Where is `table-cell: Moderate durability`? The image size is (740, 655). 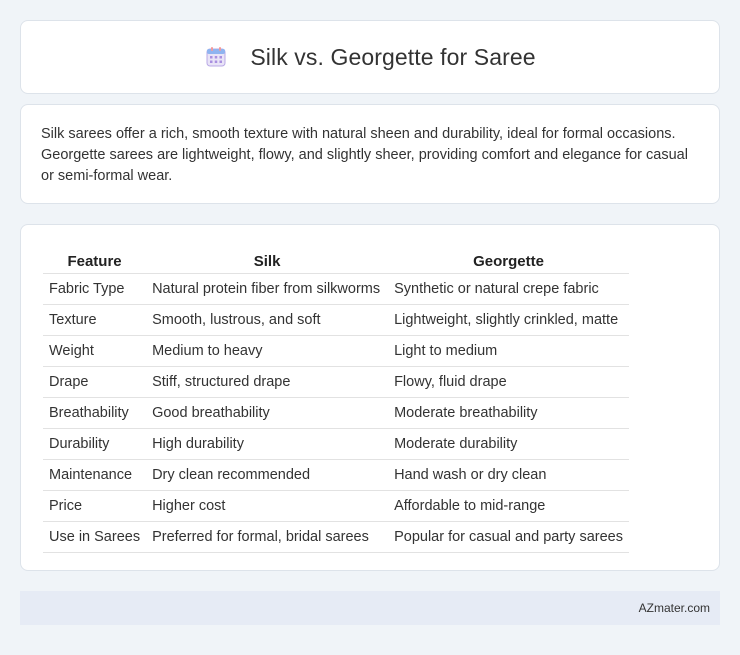
table-cell: Moderate durability is located at coordinates (508, 444).